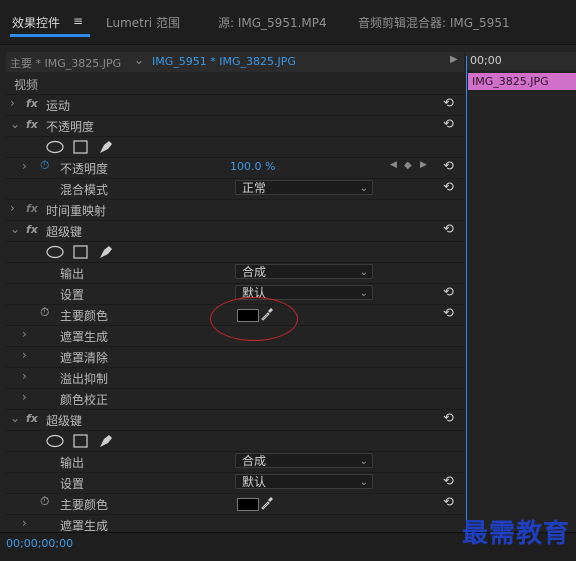  What do you see at coordinates (510, 81) in the screenshot?
I see `timeline-clip-name: IMG_3825.JPG` at bounding box center [510, 81].